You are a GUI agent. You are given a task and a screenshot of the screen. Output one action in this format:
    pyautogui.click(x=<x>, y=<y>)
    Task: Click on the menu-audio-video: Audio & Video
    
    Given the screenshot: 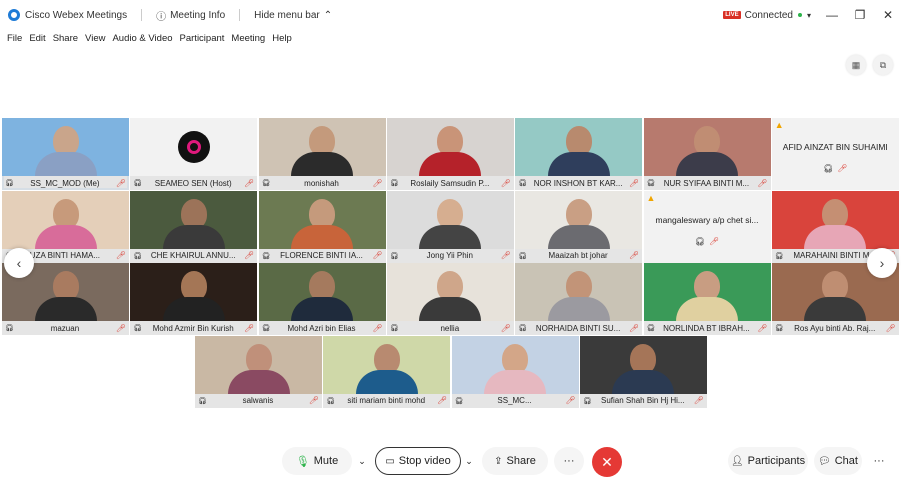 What is the action you would take?
    pyautogui.click(x=142, y=38)
    